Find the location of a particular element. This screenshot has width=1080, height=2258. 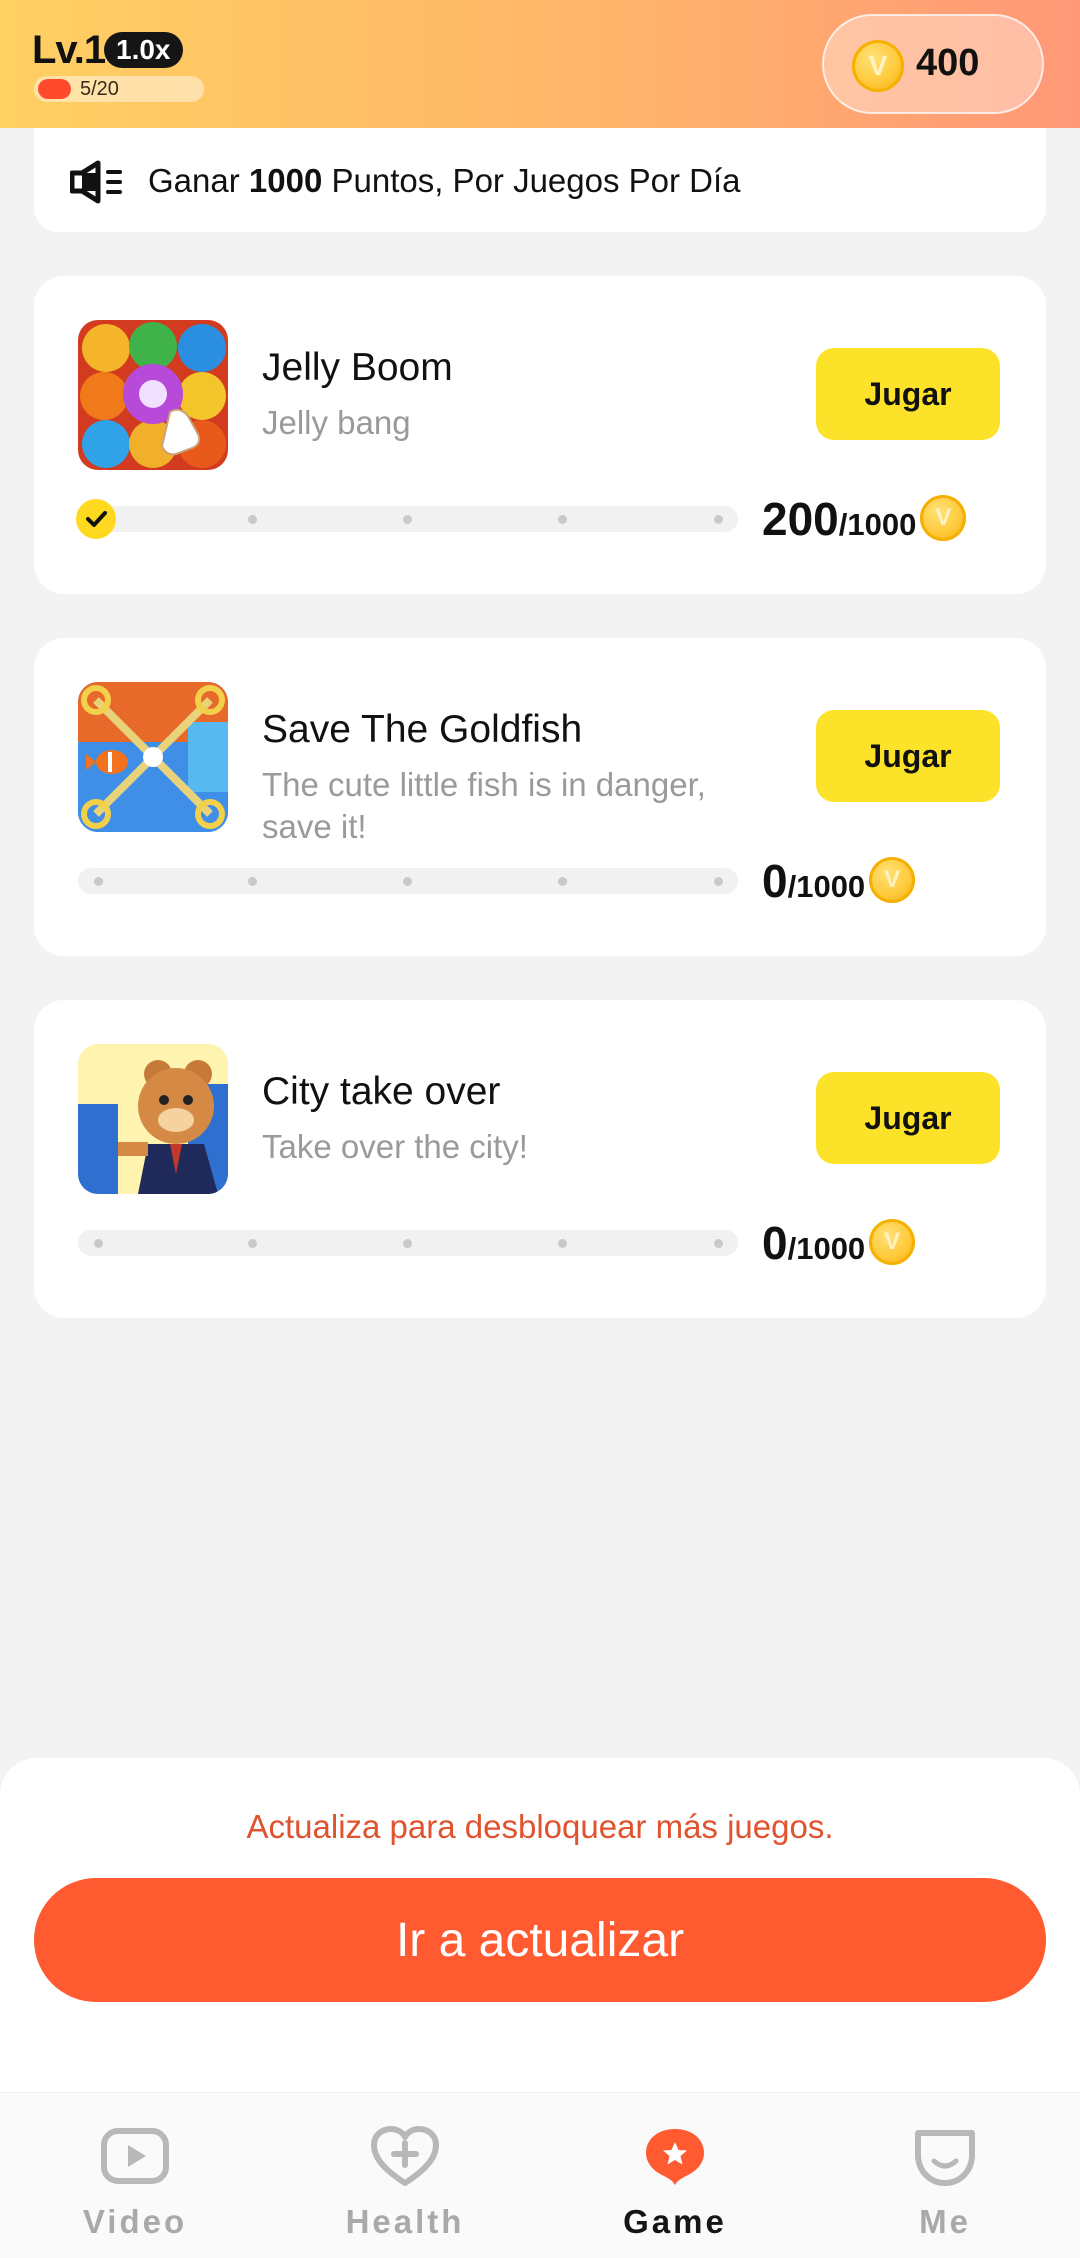

game-subtitle: Jelly bang is located at coordinates (336, 422).